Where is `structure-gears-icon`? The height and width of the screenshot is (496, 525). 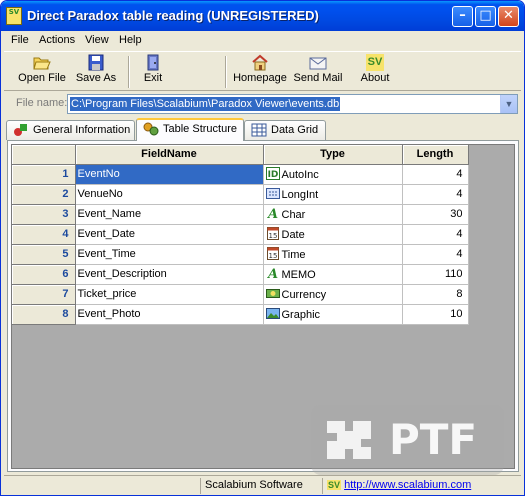
structure-gears-icon is located at coordinates (151, 129).